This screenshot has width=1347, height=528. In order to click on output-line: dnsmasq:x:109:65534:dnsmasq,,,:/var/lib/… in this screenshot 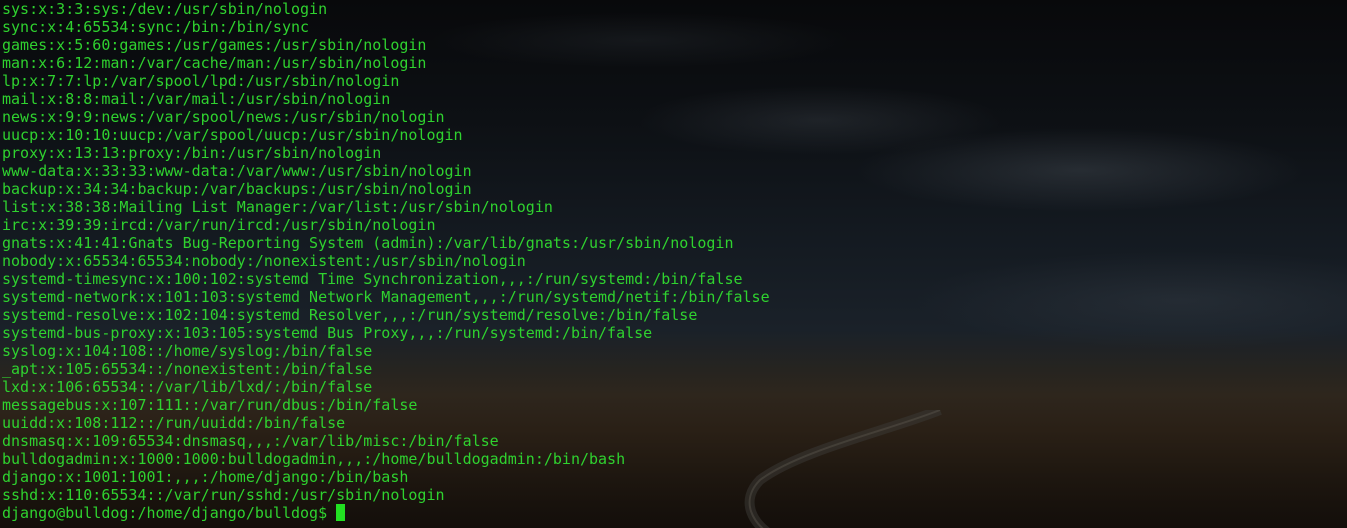, I will do `click(250, 441)`.